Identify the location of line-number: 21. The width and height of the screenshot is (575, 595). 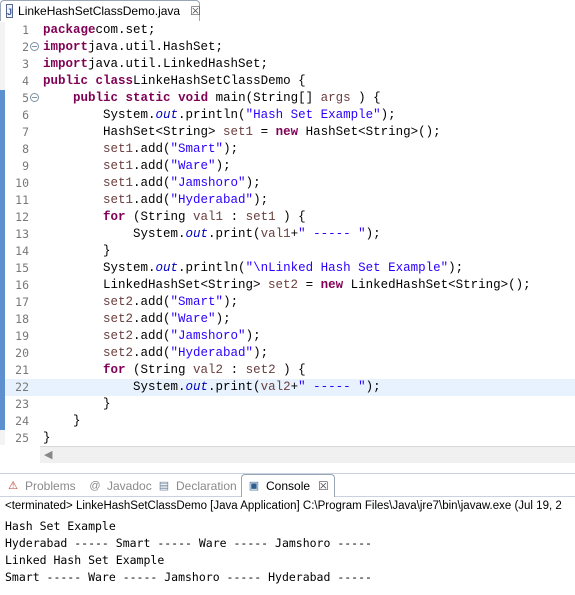
(22, 370).